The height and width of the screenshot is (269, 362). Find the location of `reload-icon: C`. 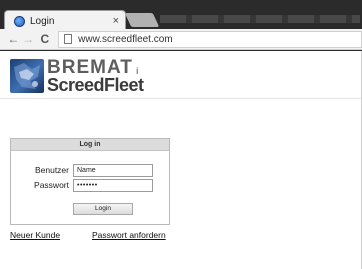

reload-icon: C is located at coordinates (44, 39).